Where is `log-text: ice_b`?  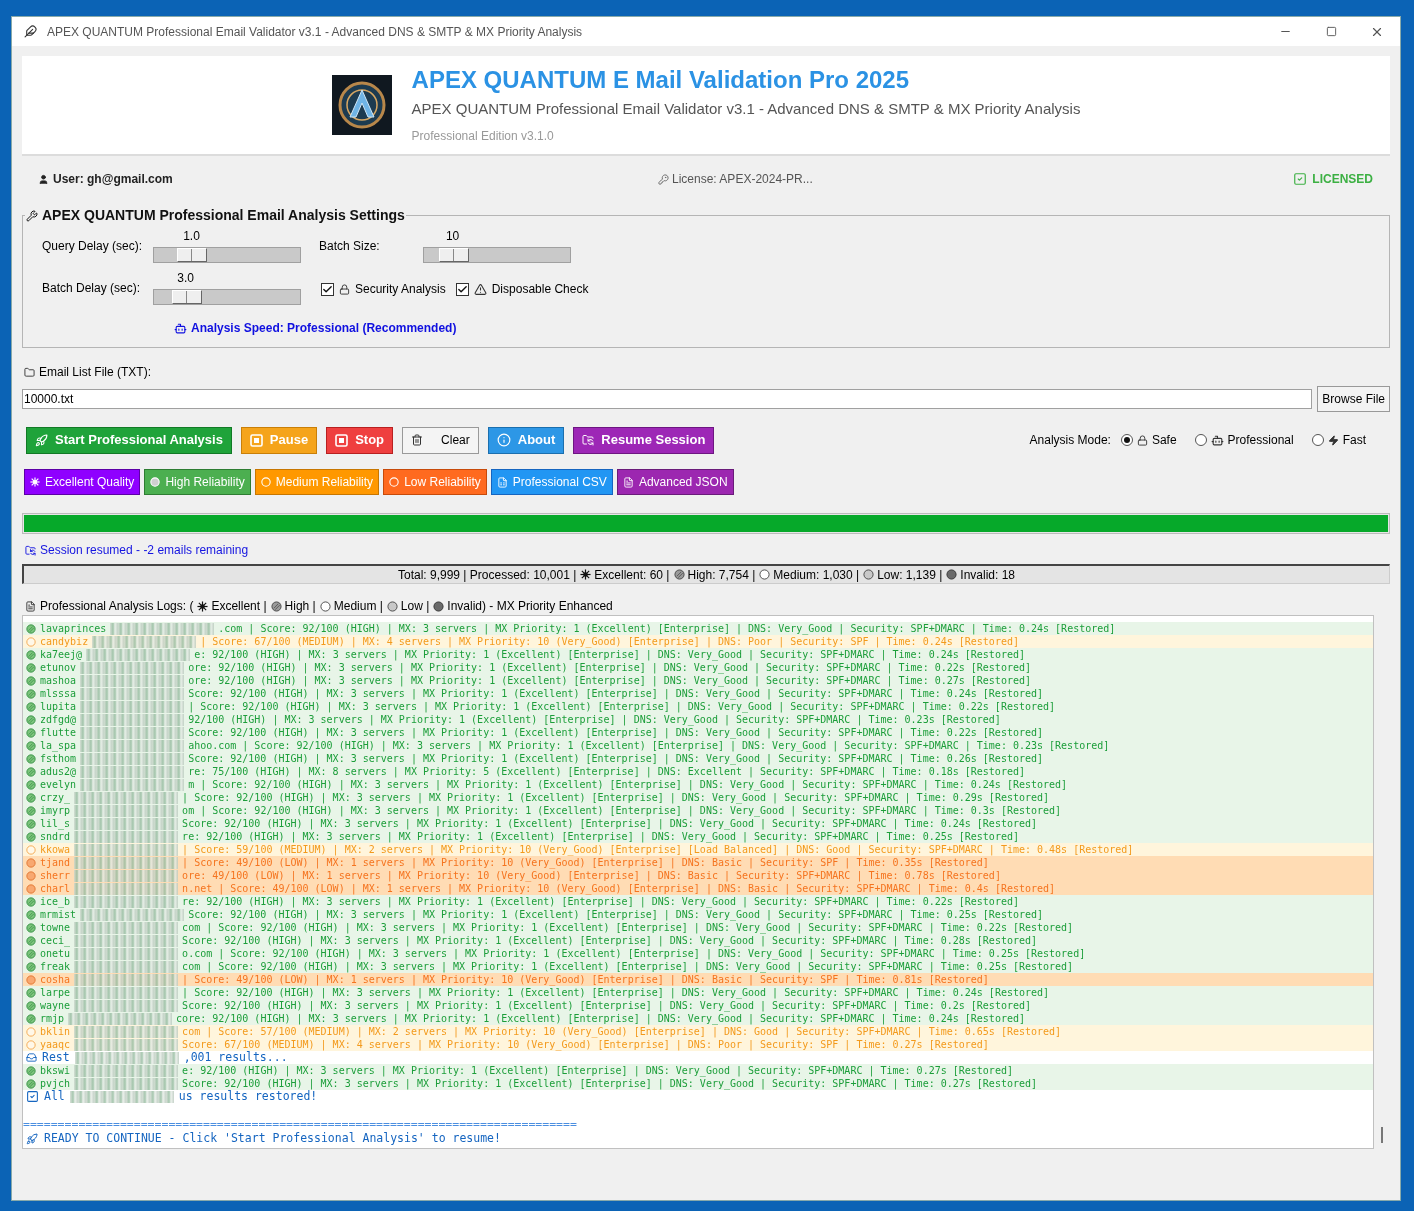 log-text: ice_b is located at coordinates (55, 902).